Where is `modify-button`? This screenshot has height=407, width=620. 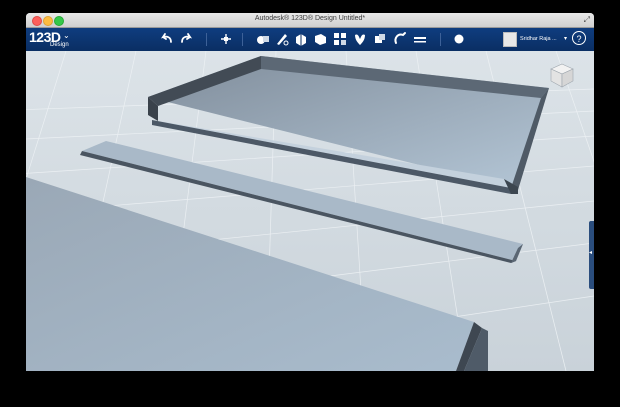 modify-button is located at coordinates (320, 39).